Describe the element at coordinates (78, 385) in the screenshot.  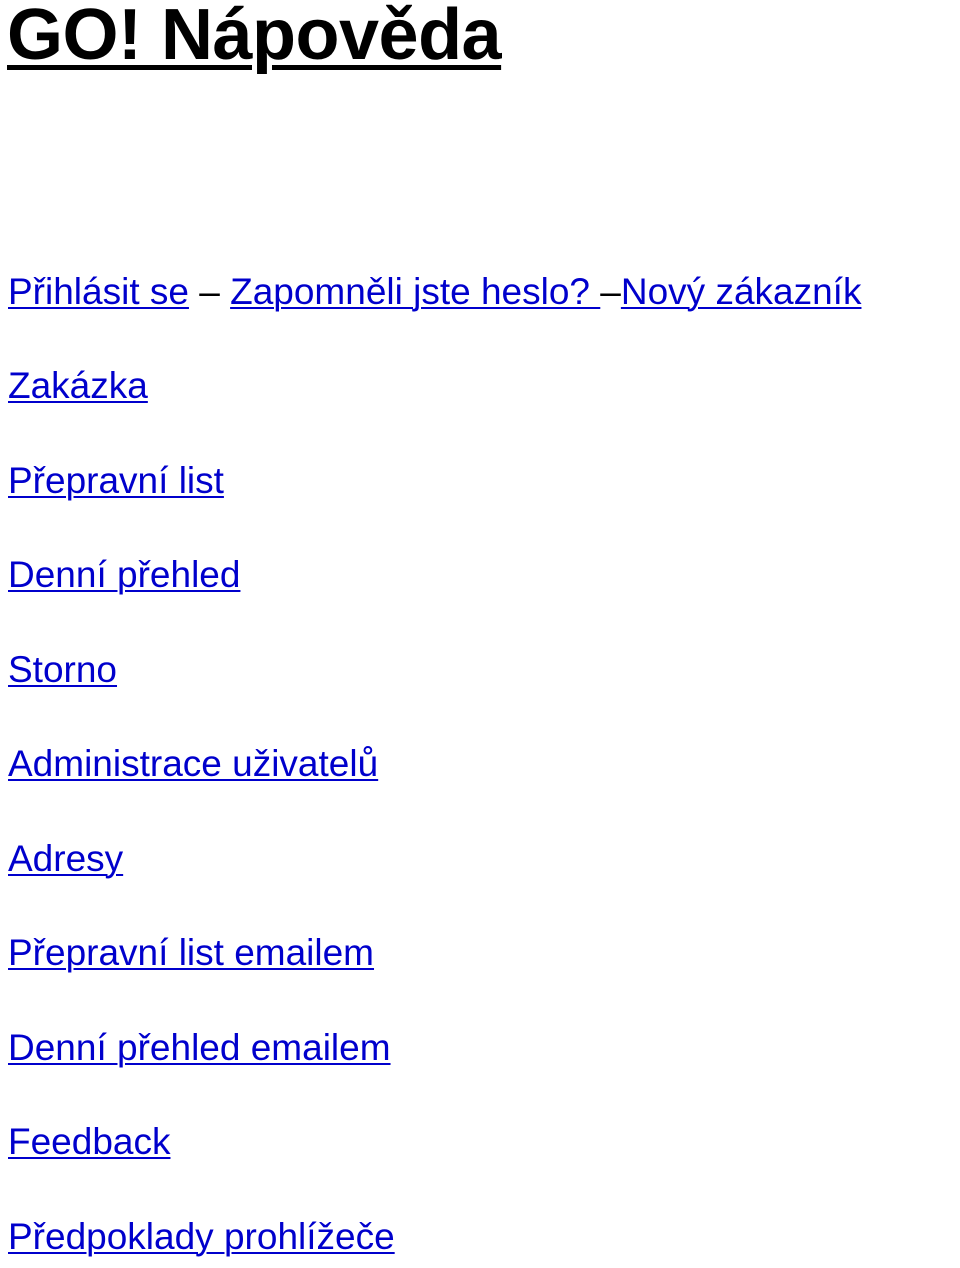
I see `link-zakazka: Zakázka` at that location.